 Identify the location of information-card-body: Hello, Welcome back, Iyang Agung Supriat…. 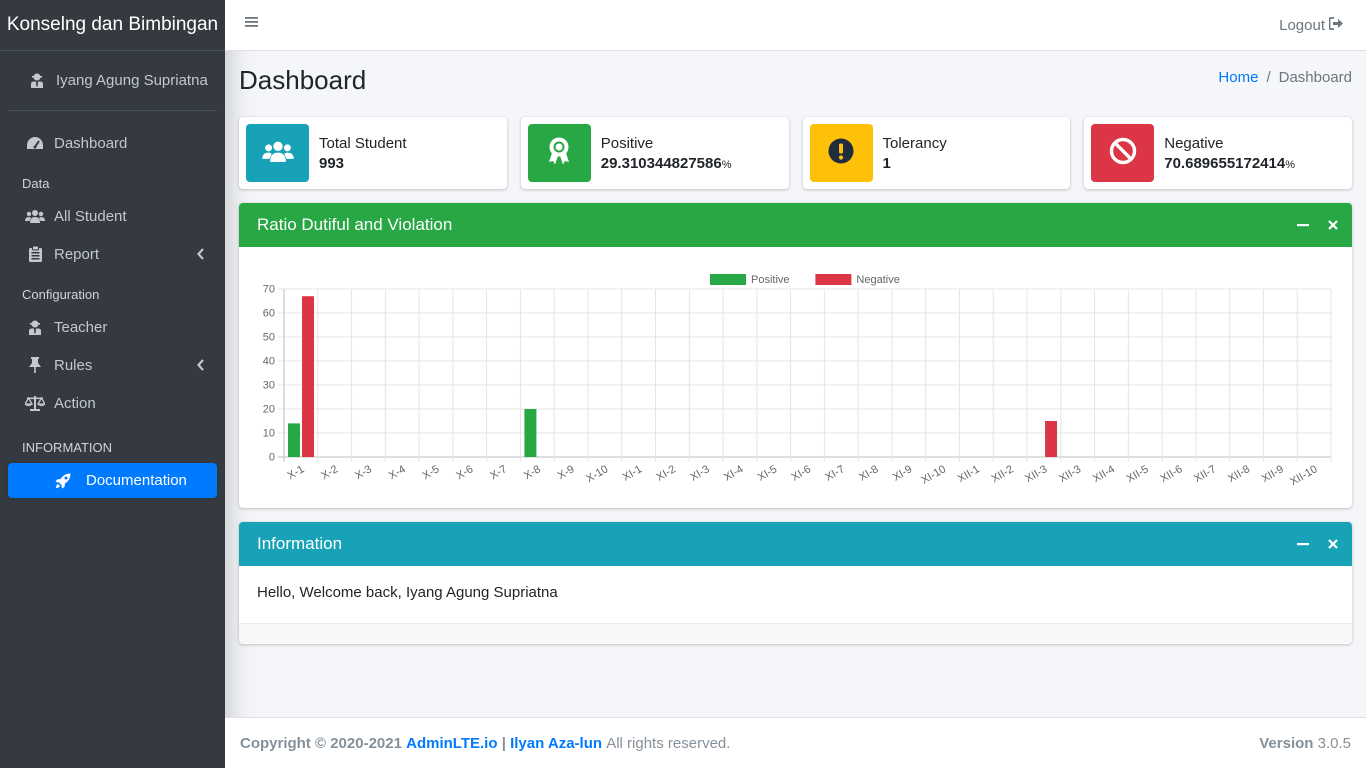
(795, 594).